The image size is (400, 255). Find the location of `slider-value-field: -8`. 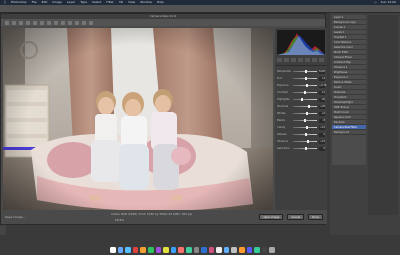

slider-value-field: -8 is located at coordinates (322, 120).